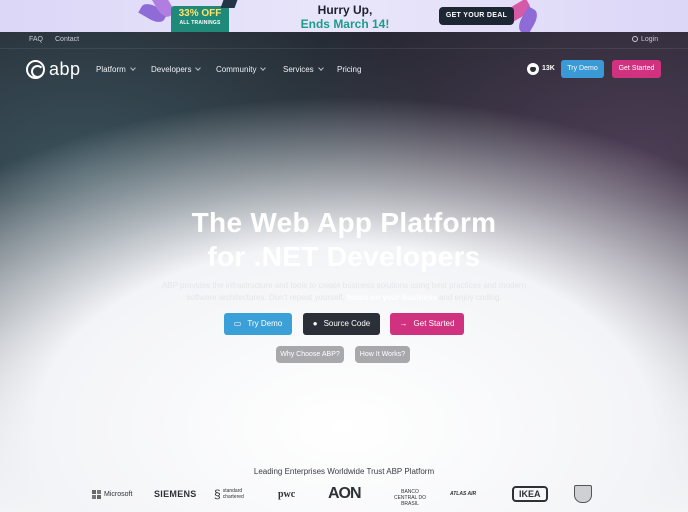 The image size is (688, 512). What do you see at coordinates (434, 323) in the screenshot?
I see `get-started-label: Get Started` at bounding box center [434, 323].